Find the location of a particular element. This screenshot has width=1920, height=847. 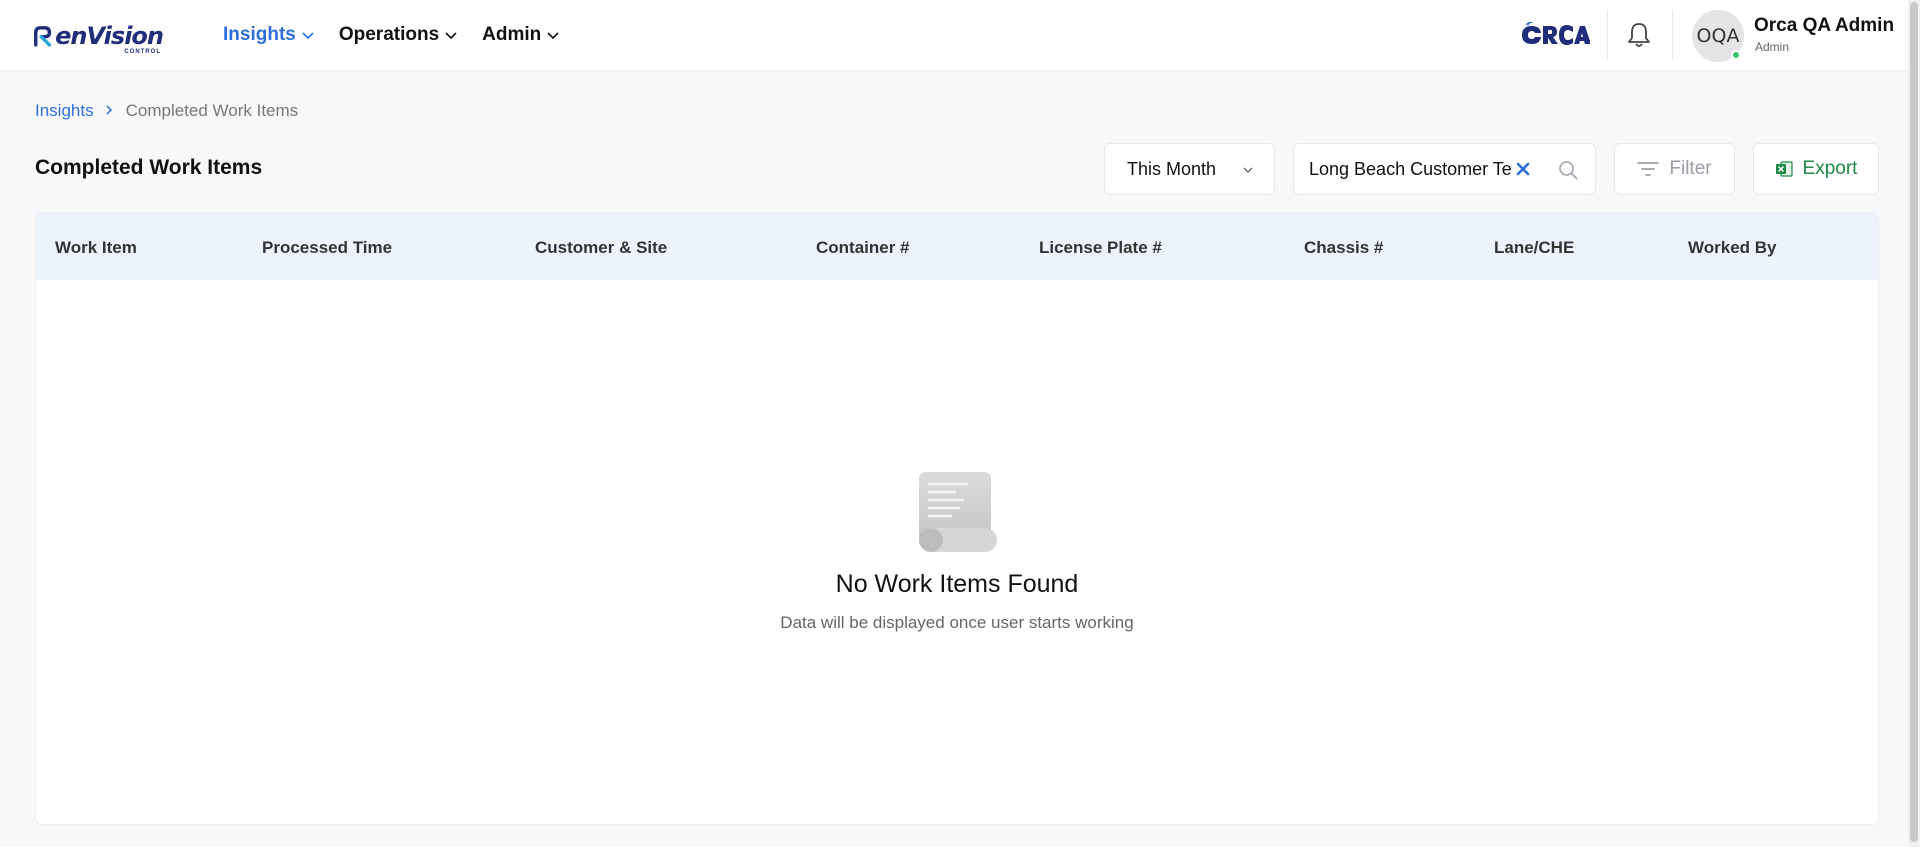

search-box is located at coordinates (1444, 169).